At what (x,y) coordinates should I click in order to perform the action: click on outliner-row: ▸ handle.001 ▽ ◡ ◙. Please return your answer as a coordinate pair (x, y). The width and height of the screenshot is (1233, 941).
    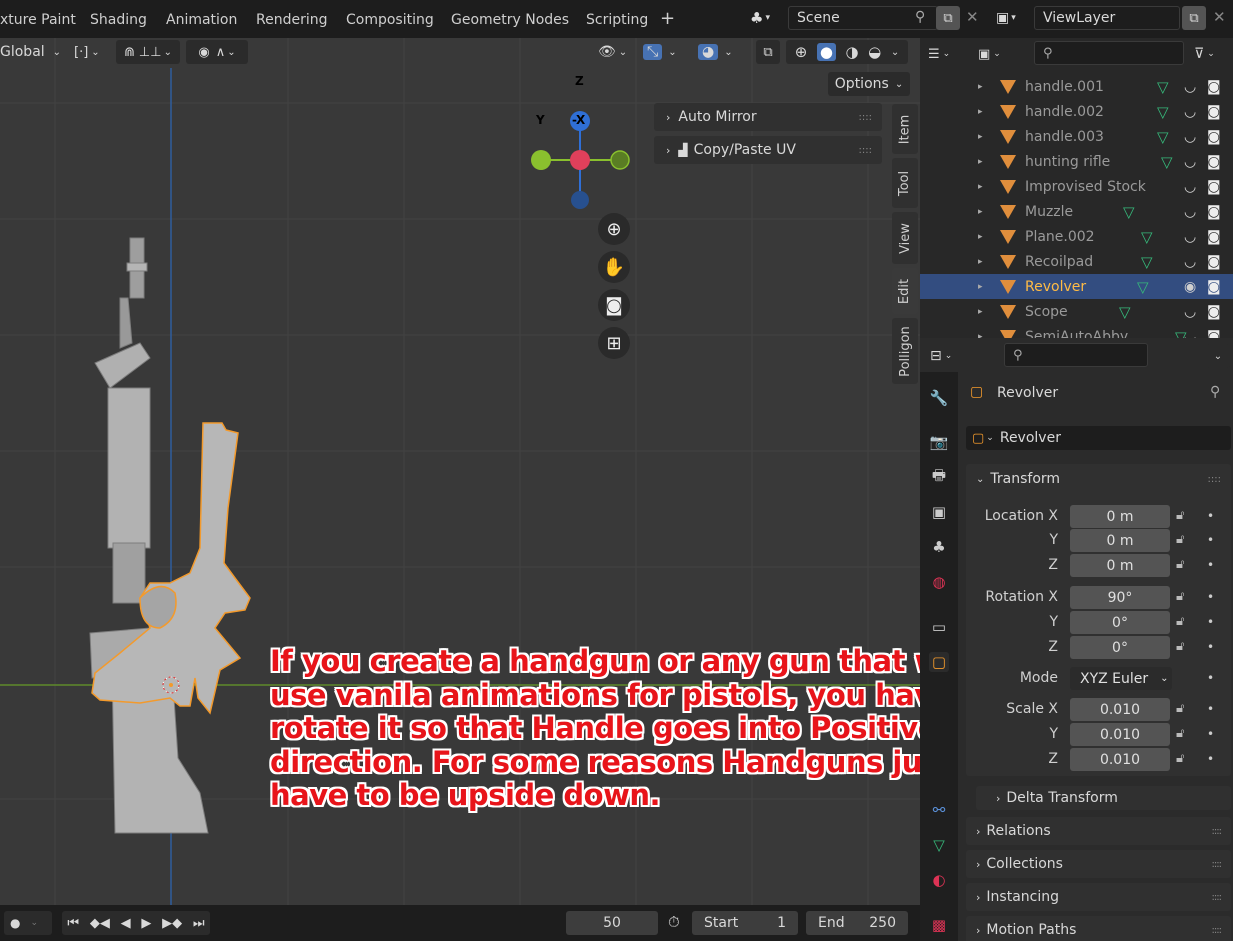
    Looking at the image, I should click on (1076, 86).